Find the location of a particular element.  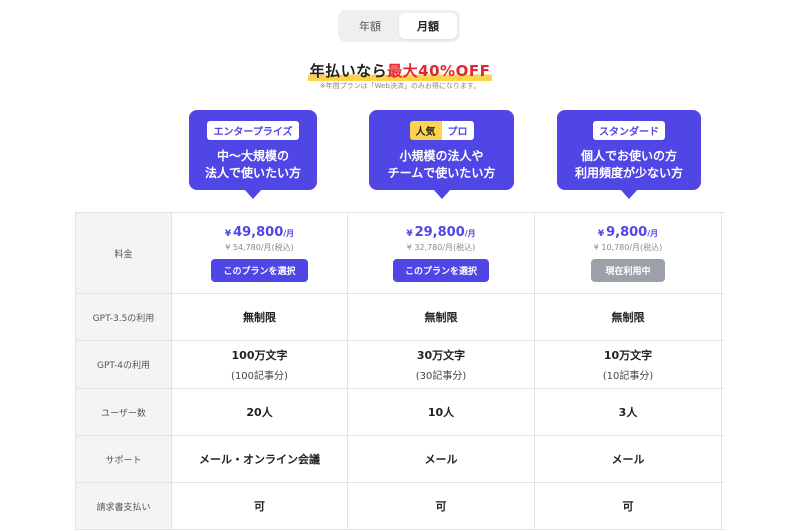

promo-highlight: 最大40%OFF is located at coordinates (439, 71).